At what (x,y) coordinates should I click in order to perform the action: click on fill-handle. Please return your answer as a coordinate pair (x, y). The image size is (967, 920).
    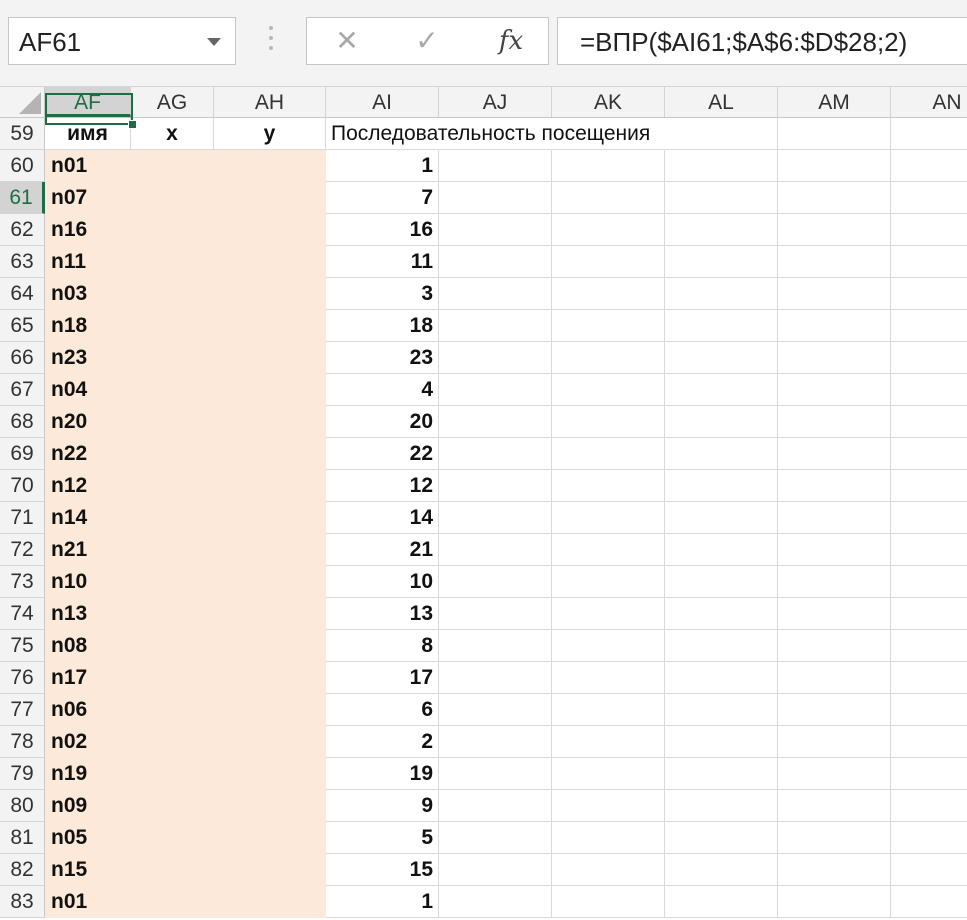
    Looking at the image, I should click on (132, 124).